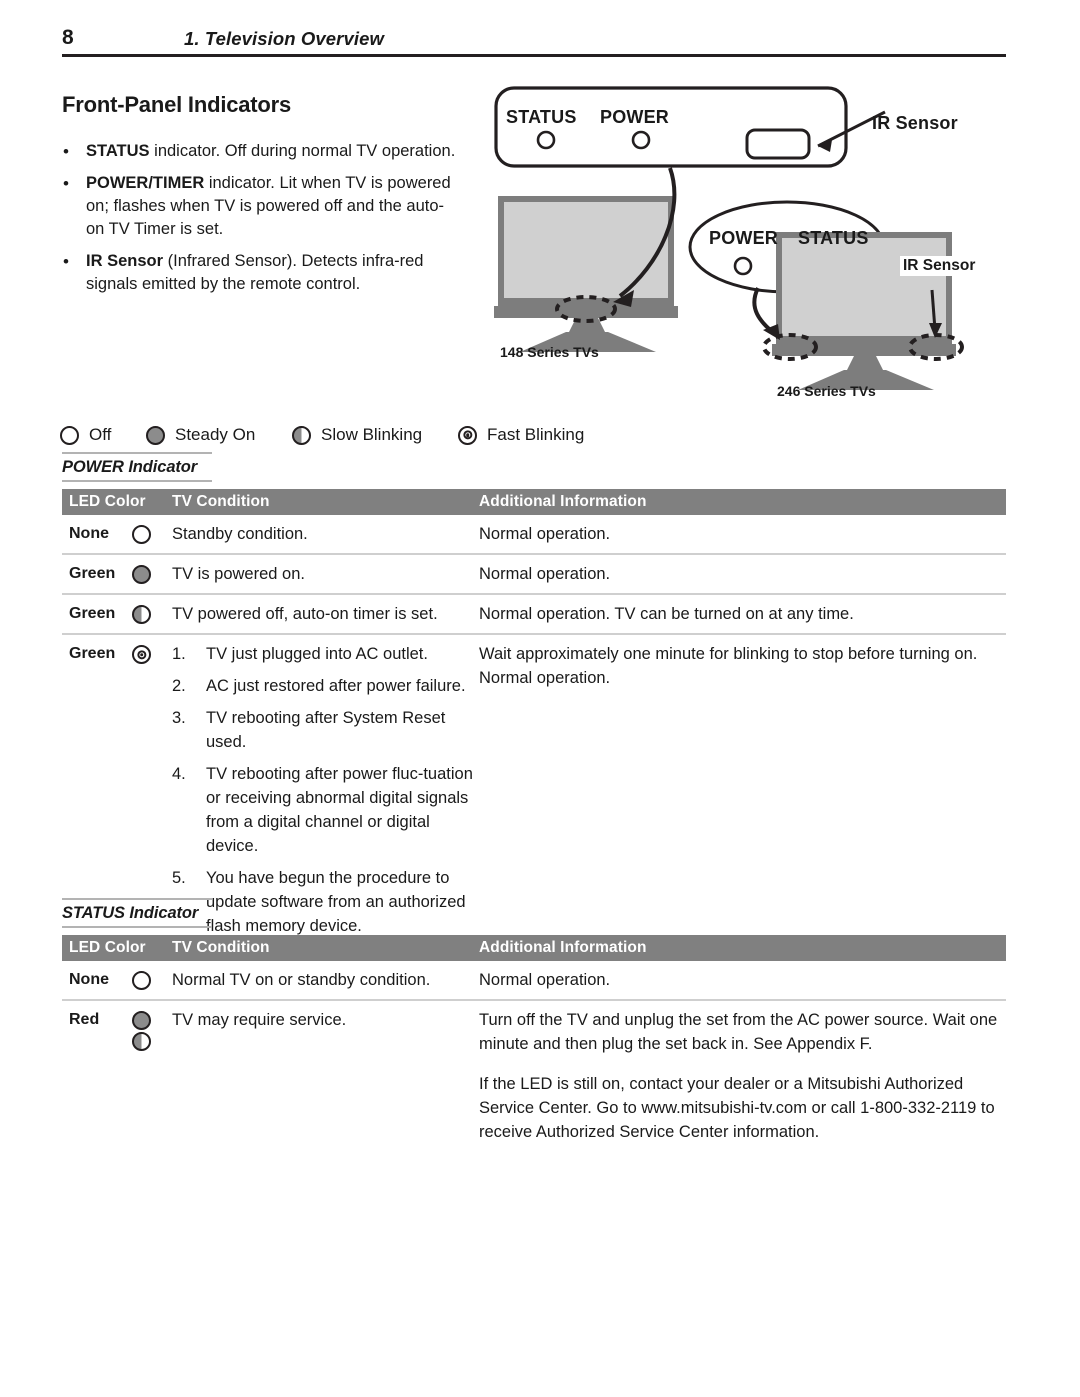  I want to click on legend-item-off: Off, so click(85, 435).